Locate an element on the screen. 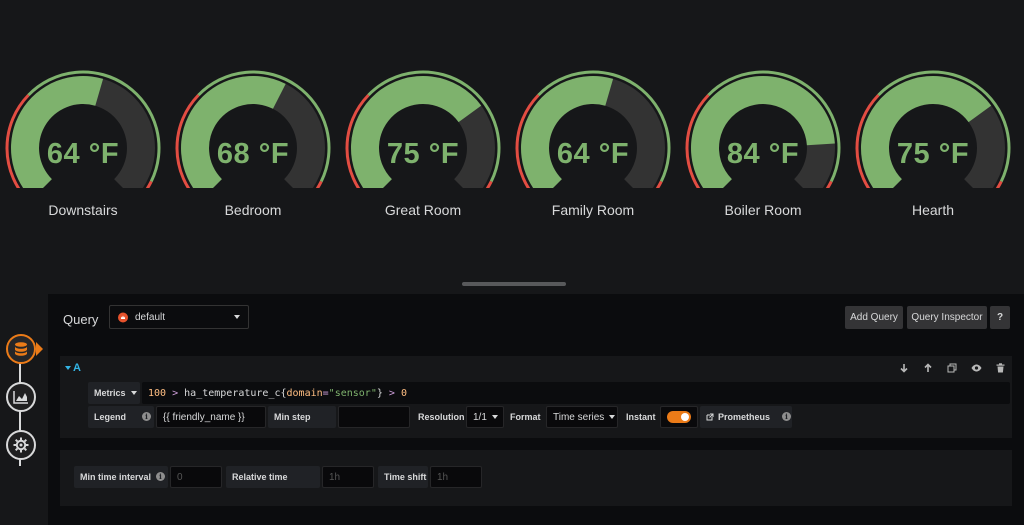 This screenshot has height=525, width=1024. rail-general-button is located at coordinates (21, 445).